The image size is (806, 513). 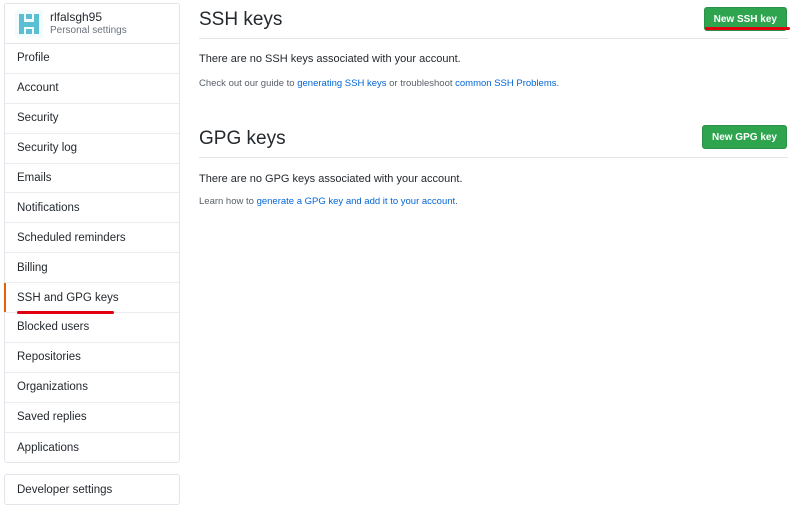 What do you see at coordinates (92, 388) in the screenshot?
I see `sidebar-item-organizations: Organizations` at bounding box center [92, 388].